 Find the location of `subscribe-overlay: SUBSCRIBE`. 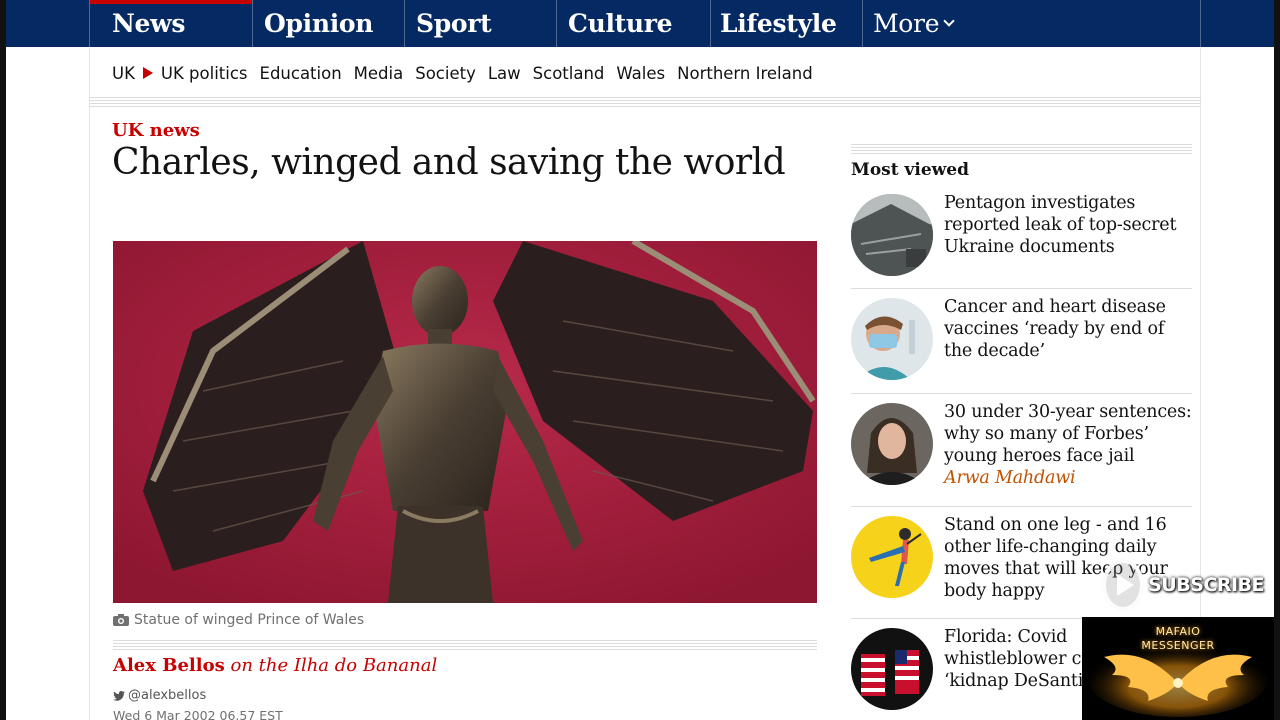

subscribe-overlay: SUBSCRIBE is located at coordinates (1183, 585).